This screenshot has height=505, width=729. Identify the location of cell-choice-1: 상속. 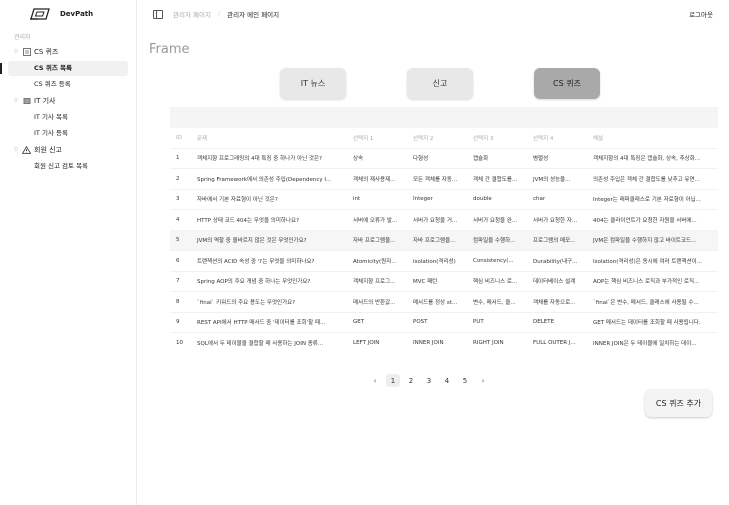
(377, 158).